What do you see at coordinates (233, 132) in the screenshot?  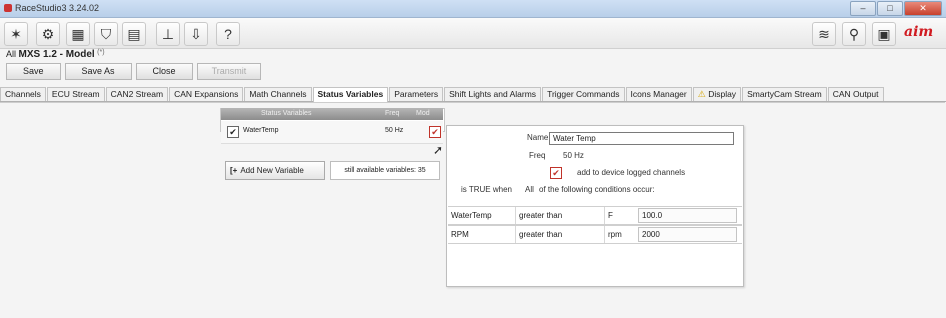 I see `variable-enable-checkbox: ✔` at bounding box center [233, 132].